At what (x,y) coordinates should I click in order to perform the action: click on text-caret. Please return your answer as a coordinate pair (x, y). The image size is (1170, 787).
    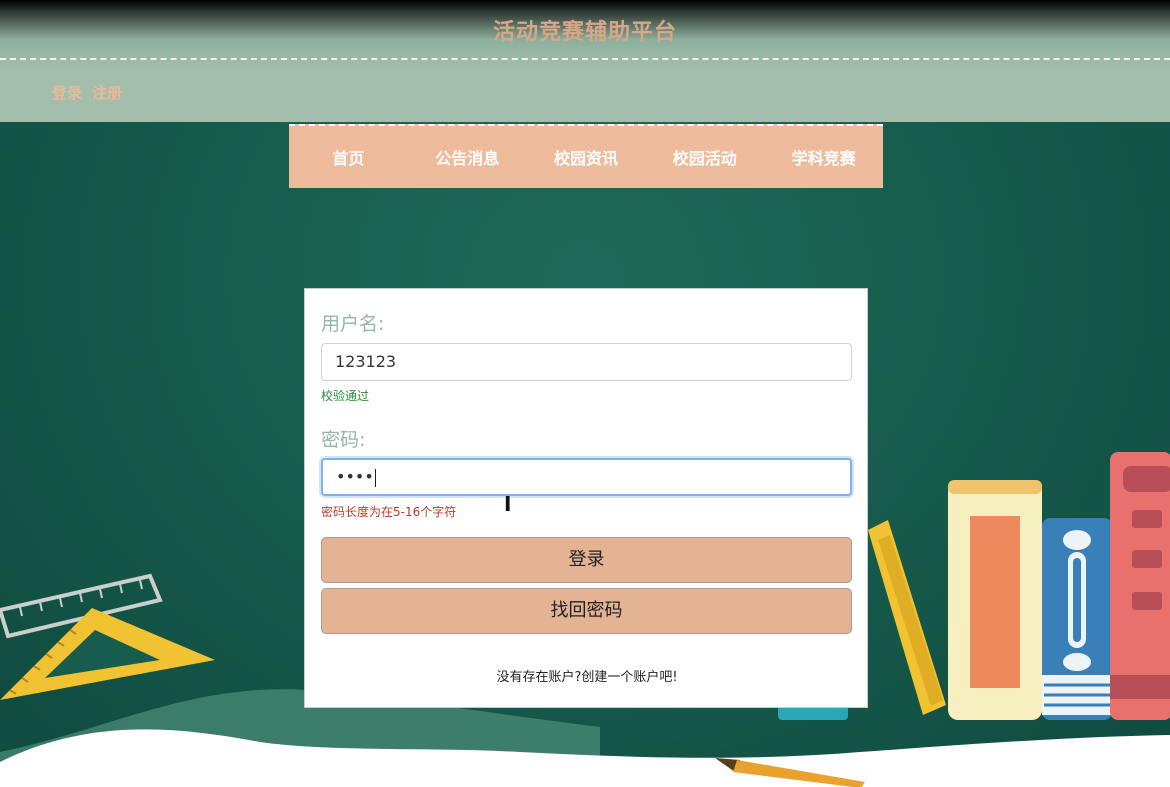
    Looking at the image, I should click on (375, 477).